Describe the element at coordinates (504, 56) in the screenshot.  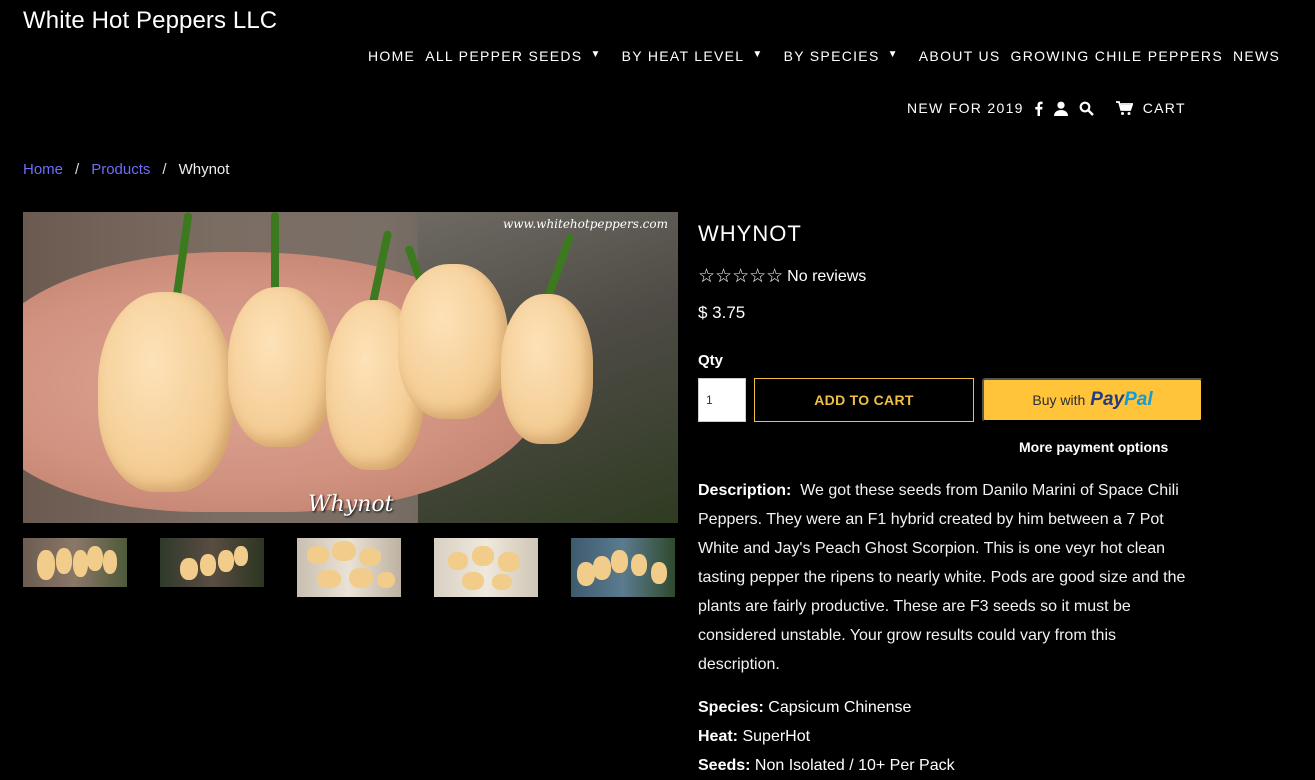
I see `nav-label: ALL PEPPER SEEDS` at that location.